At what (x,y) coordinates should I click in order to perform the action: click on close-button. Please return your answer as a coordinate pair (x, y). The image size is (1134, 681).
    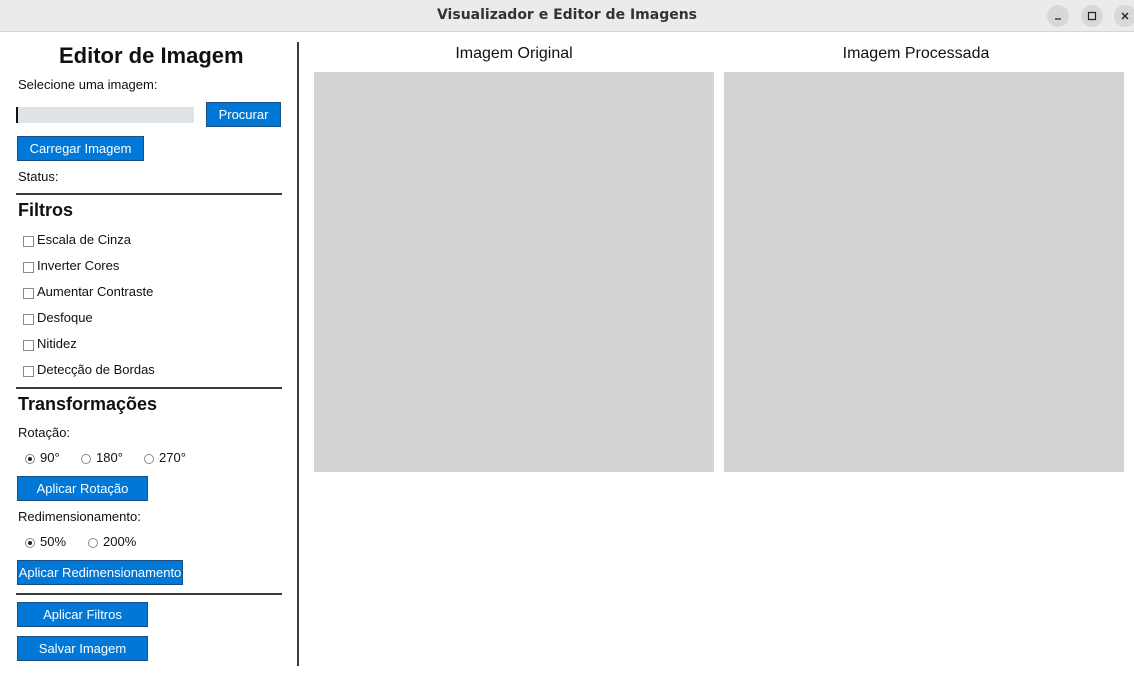
    Looking at the image, I should click on (1124, 16).